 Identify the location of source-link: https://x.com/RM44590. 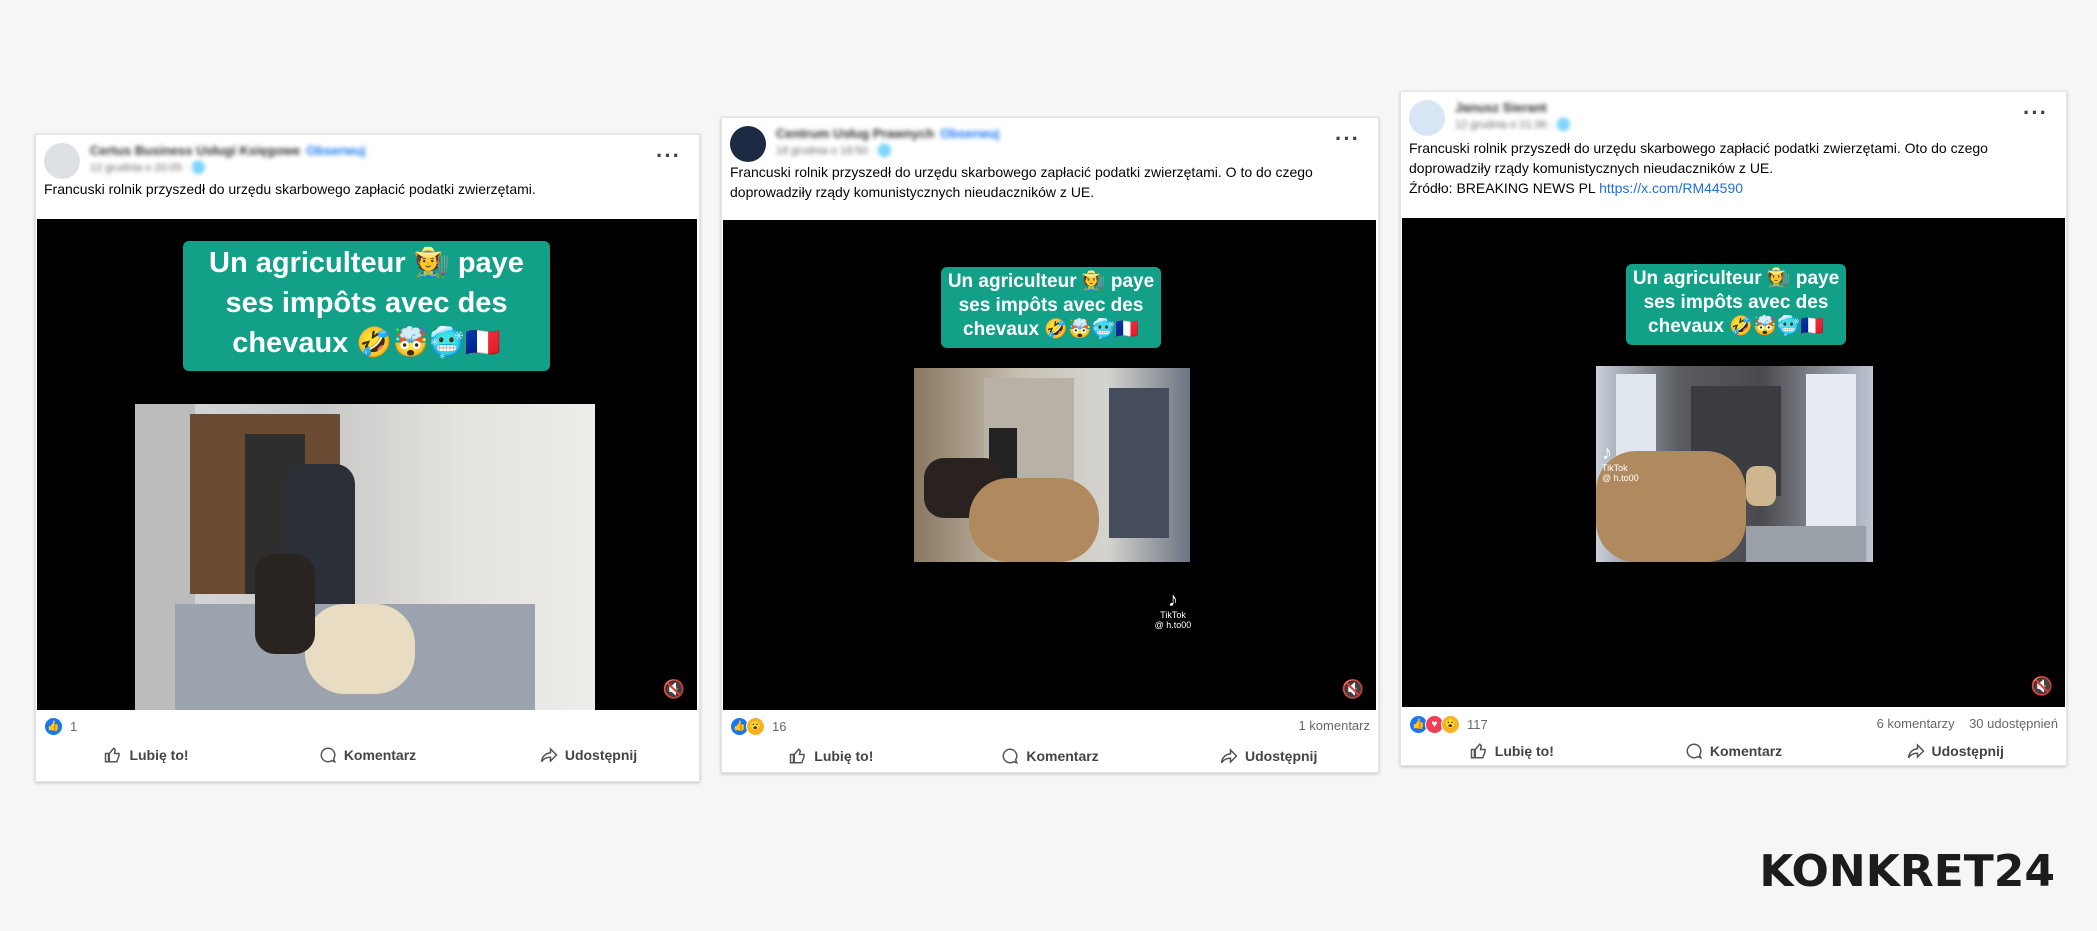
(1671, 188).